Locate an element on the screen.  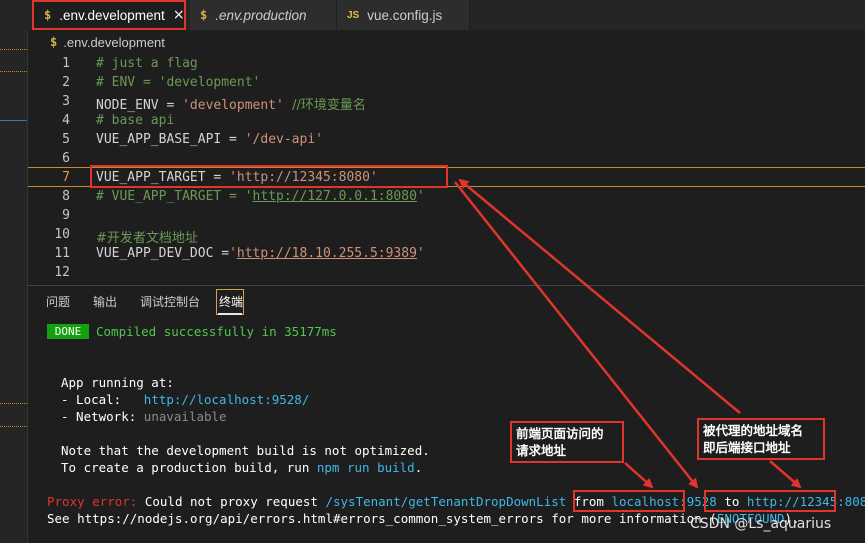
watermark: CSDN @Ls_aquarius is located at coordinates (761, 524).